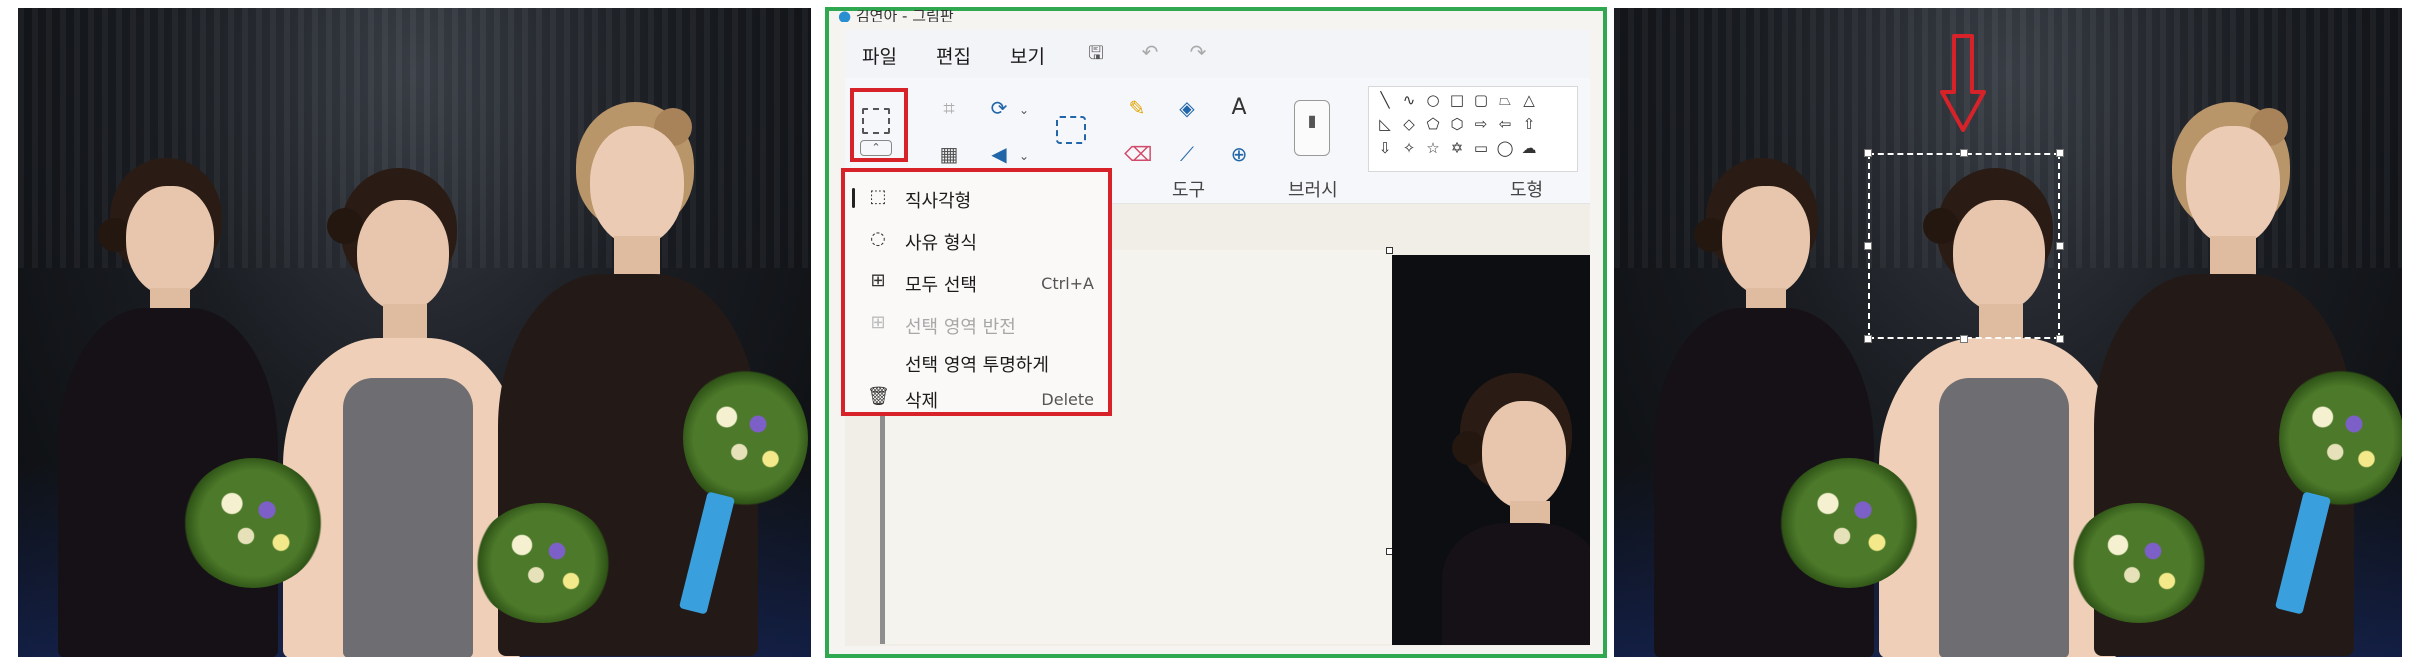  Describe the element at coordinates (1239, 108) in the screenshot. I see `text-tool-icon: A` at that location.